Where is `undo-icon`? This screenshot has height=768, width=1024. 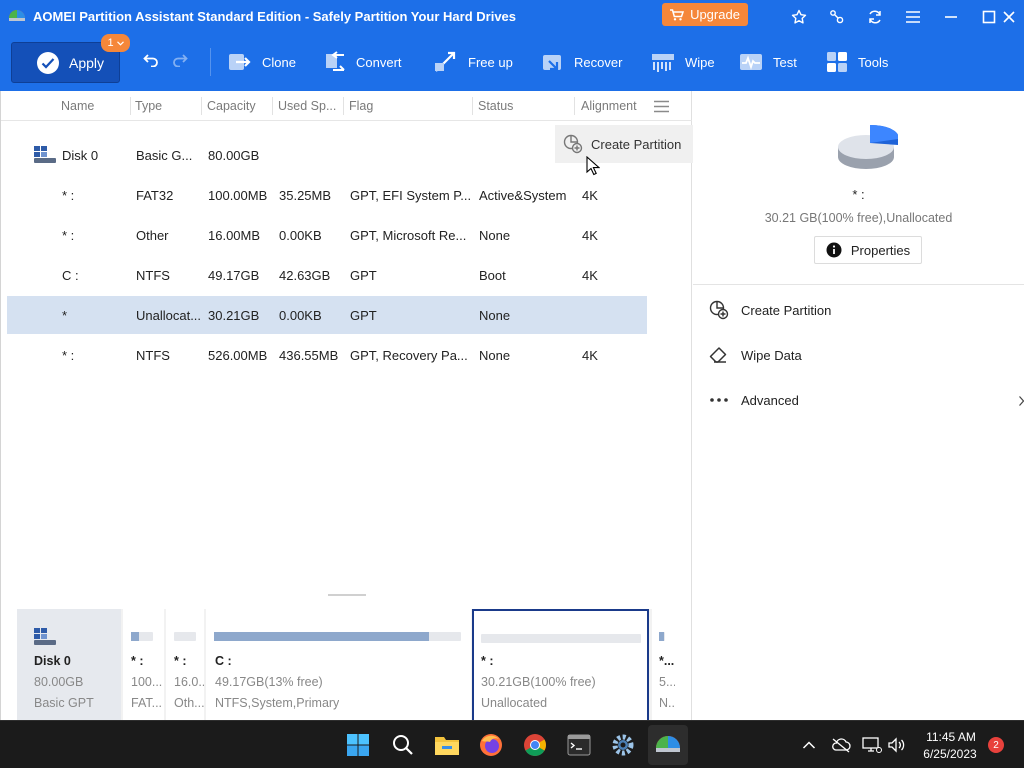 undo-icon is located at coordinates (152, 61).